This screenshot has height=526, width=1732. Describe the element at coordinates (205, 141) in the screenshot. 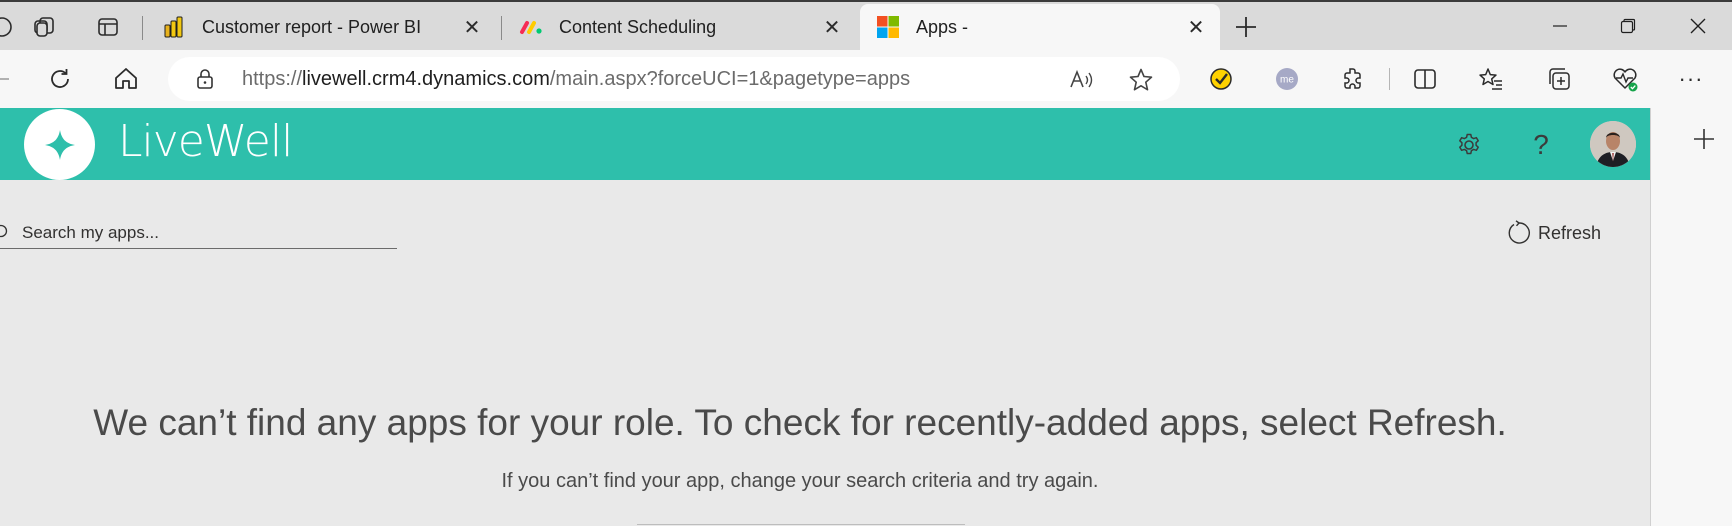

I see `app-brand-name: LiveWell` at that location.